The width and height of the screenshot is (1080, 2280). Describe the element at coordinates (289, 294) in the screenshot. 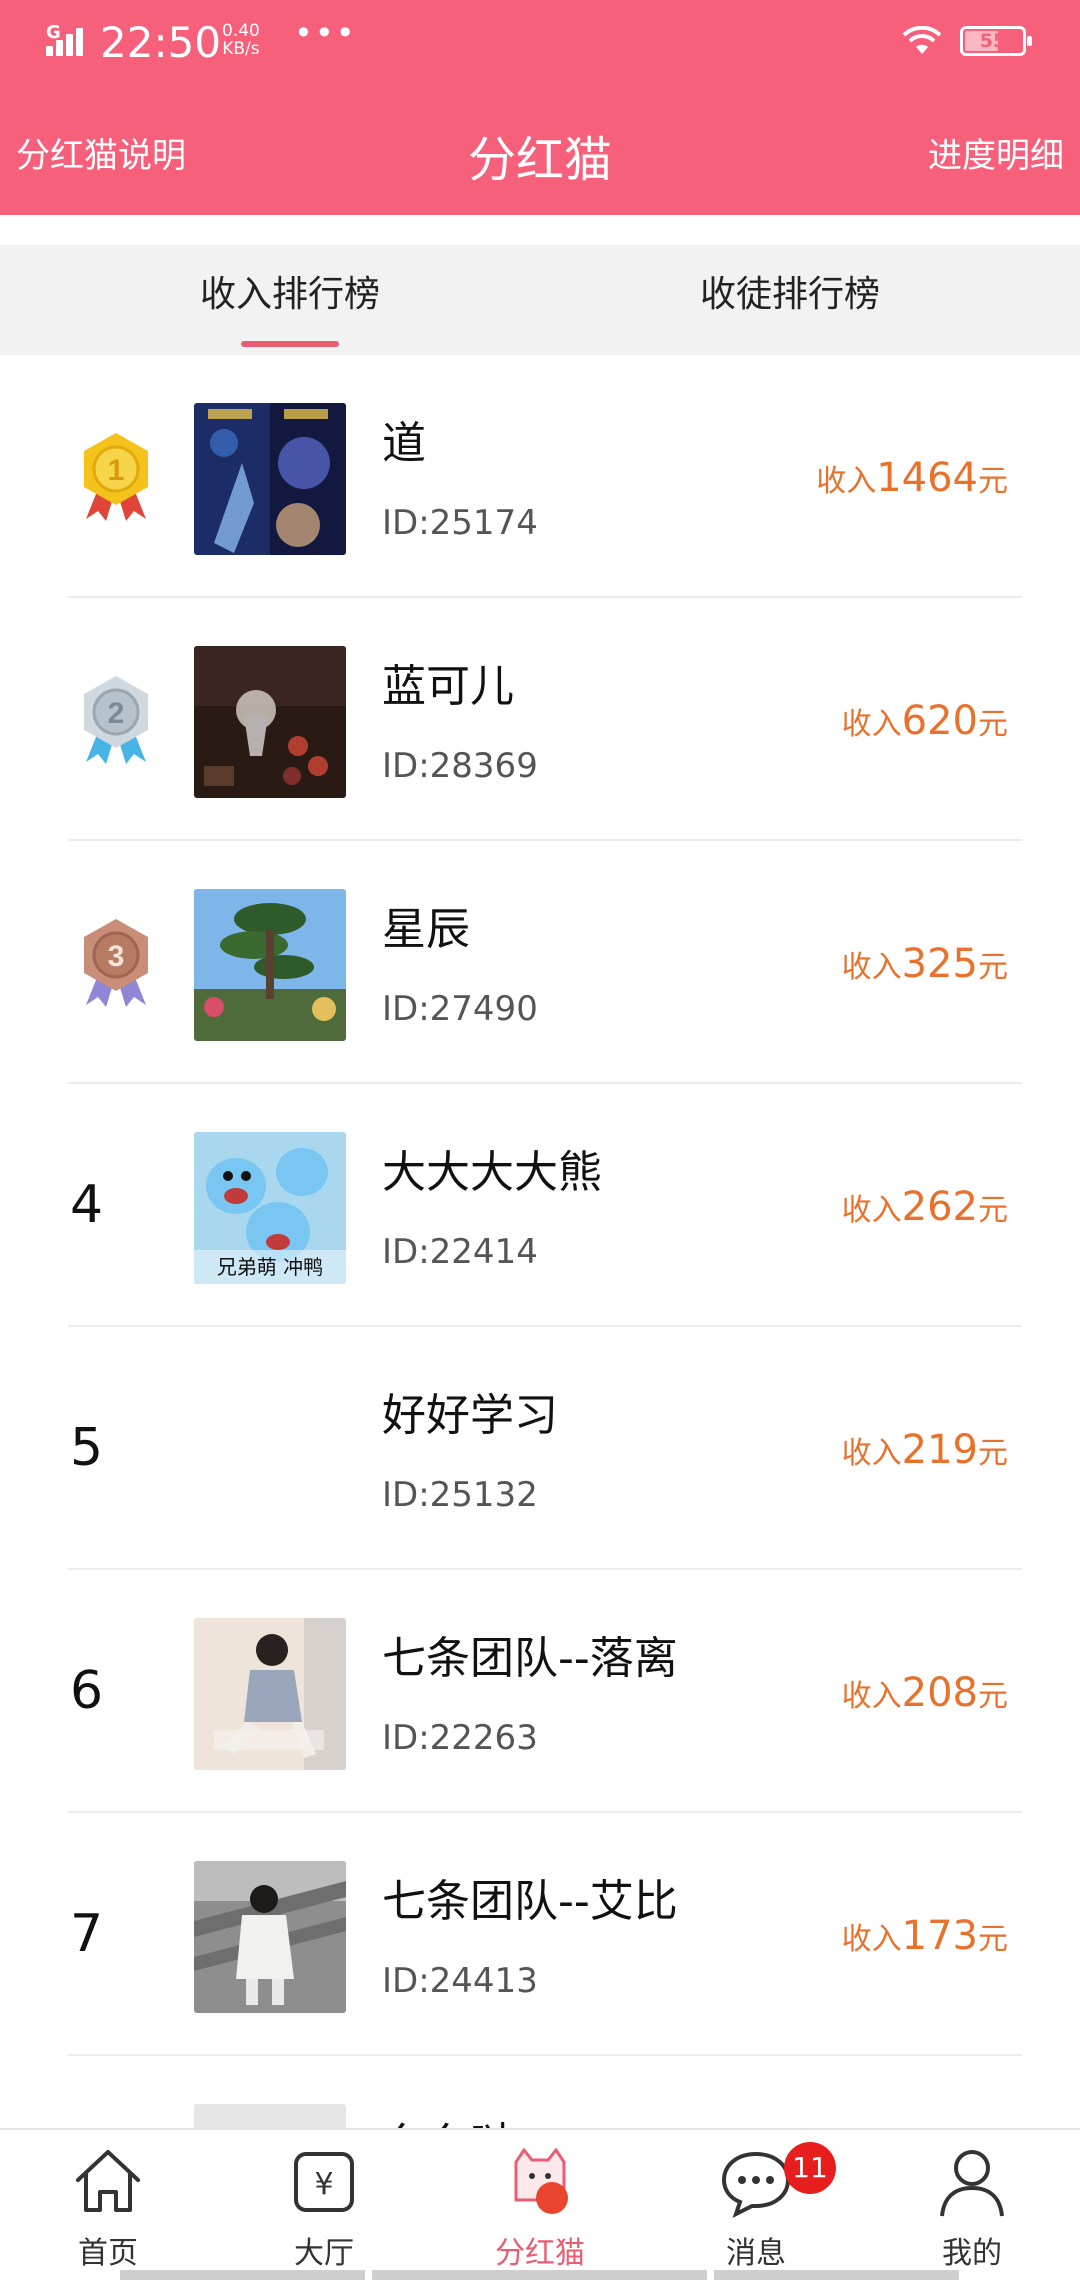

I see `tab-label: 收入排行榜` at that location.